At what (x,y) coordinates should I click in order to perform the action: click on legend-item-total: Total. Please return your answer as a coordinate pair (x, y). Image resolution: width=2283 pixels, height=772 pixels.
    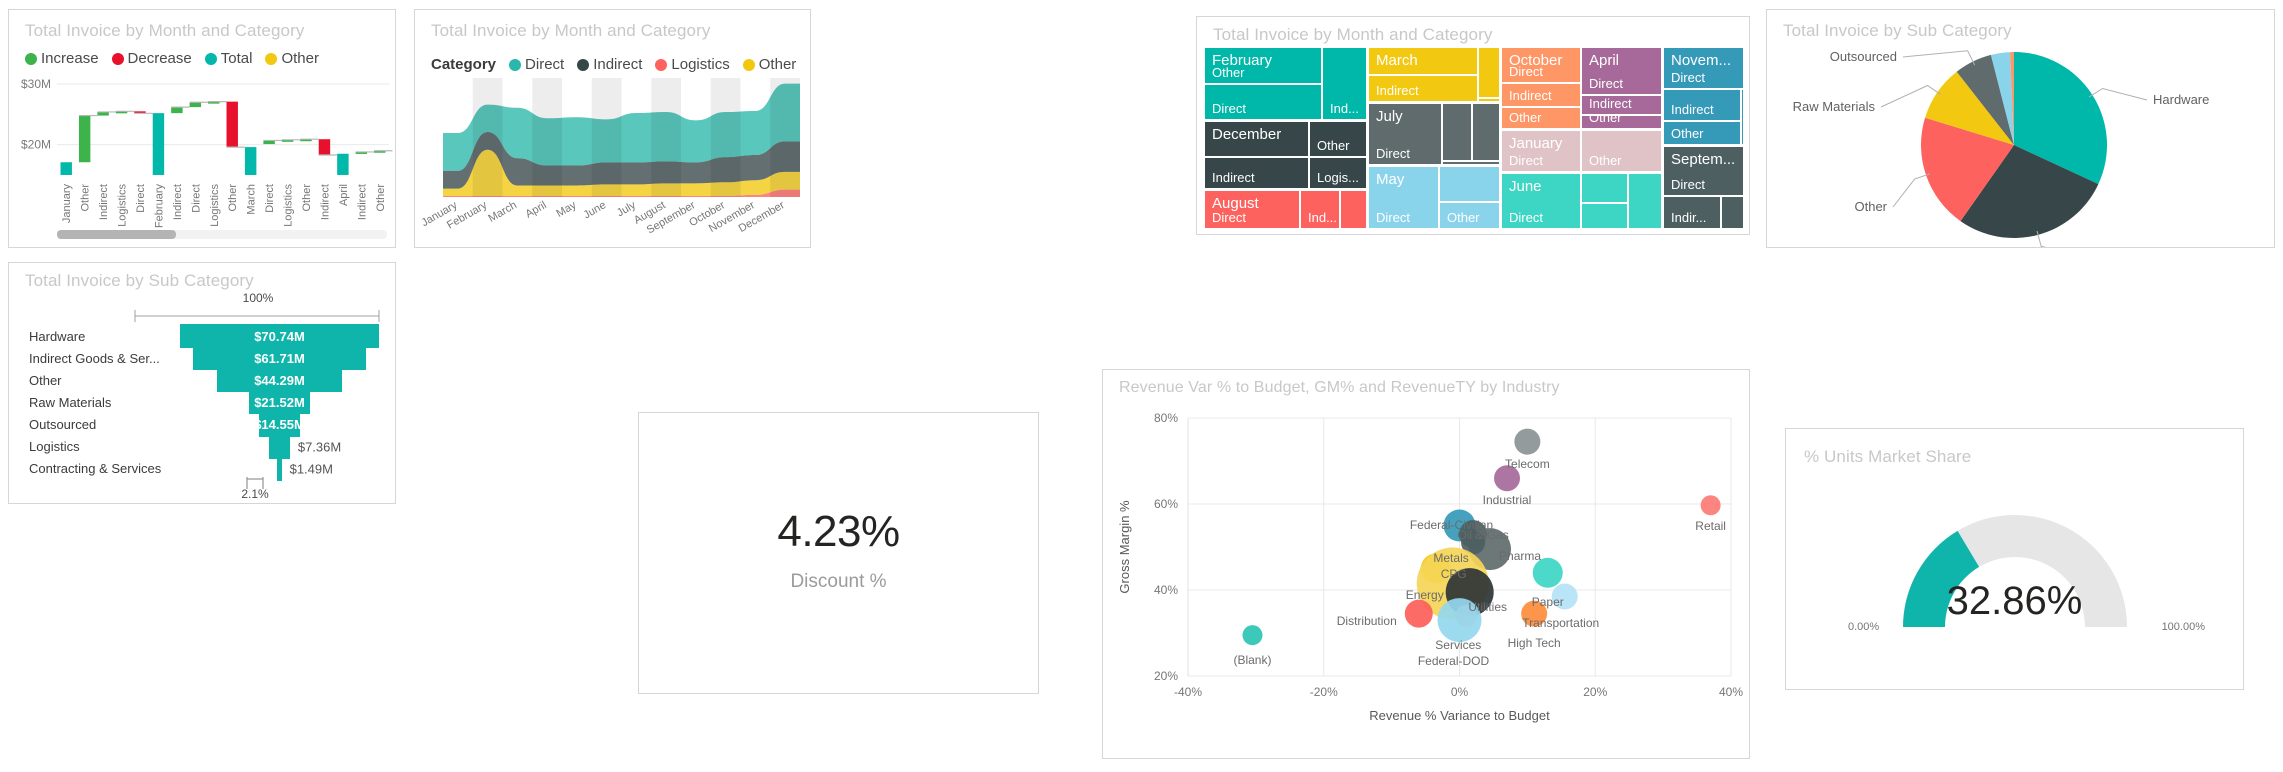
    Looking at the image, I should click on (228, 58).